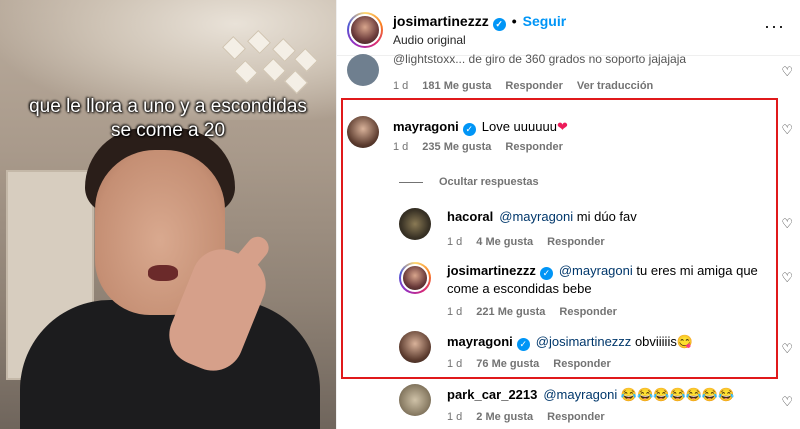 This screenshot has width=800, height=429. I want to click on laughing-emojis: 😂😂😂😂😂😂😂, so click(677, 394).